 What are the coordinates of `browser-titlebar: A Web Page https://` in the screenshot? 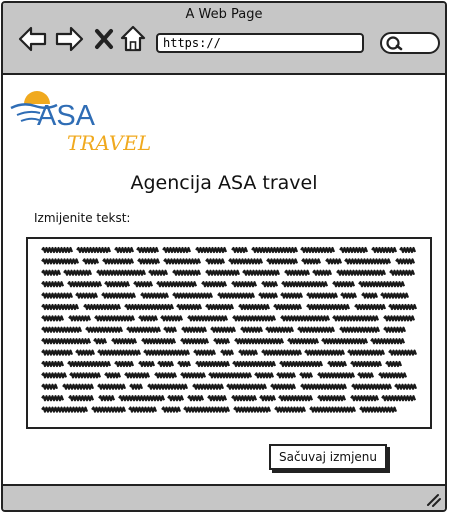 It's located at (224, 39).